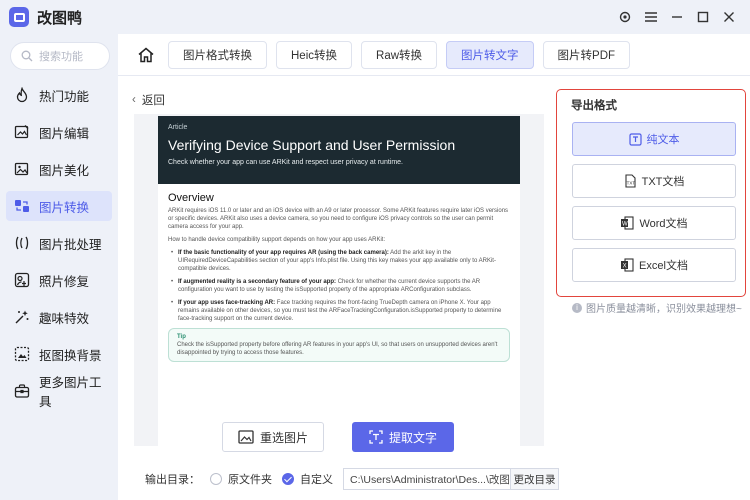 This screenshot has width=750, height=500. Describe the element at coordinates (625, 225) in the screenshot. I see `svg-text: W` at that location.